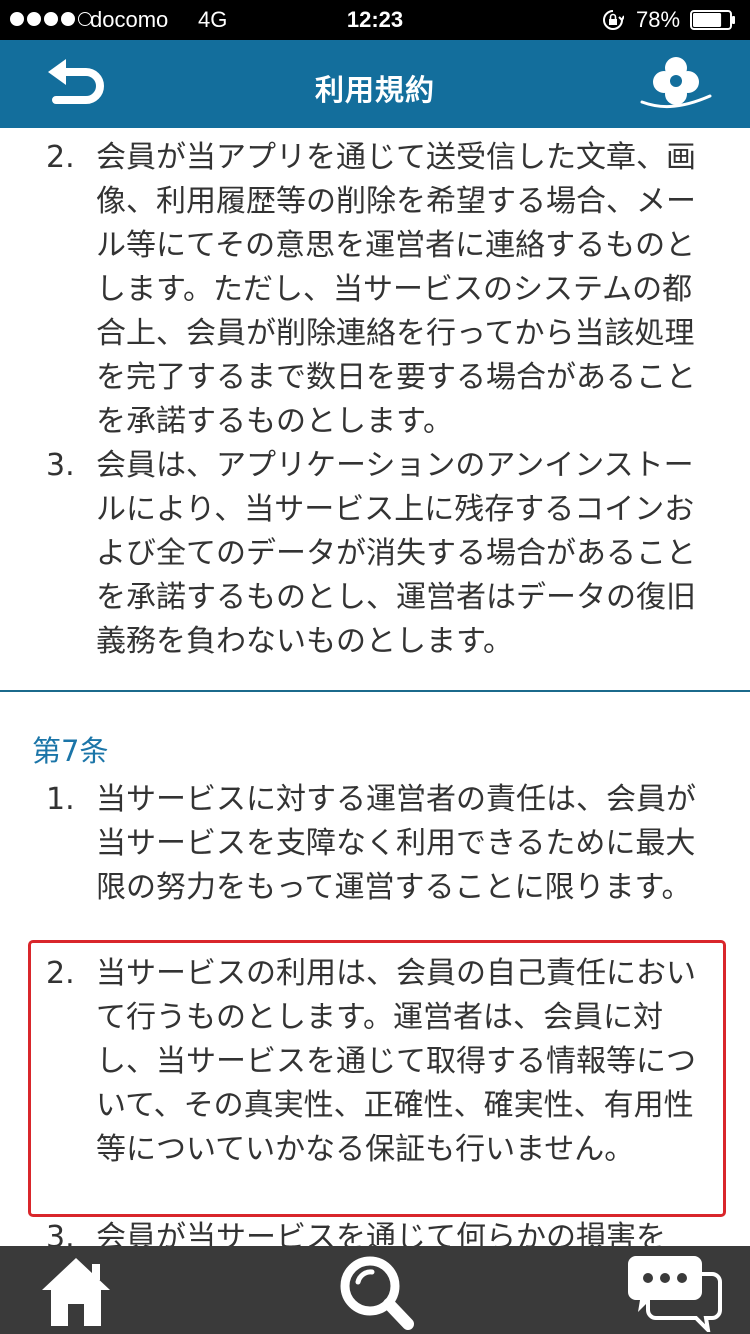  What do you see at coordinates (375, 84) in the screenshot?
I see `nav-bar: 利用規約` at bounding box center [375, 84].